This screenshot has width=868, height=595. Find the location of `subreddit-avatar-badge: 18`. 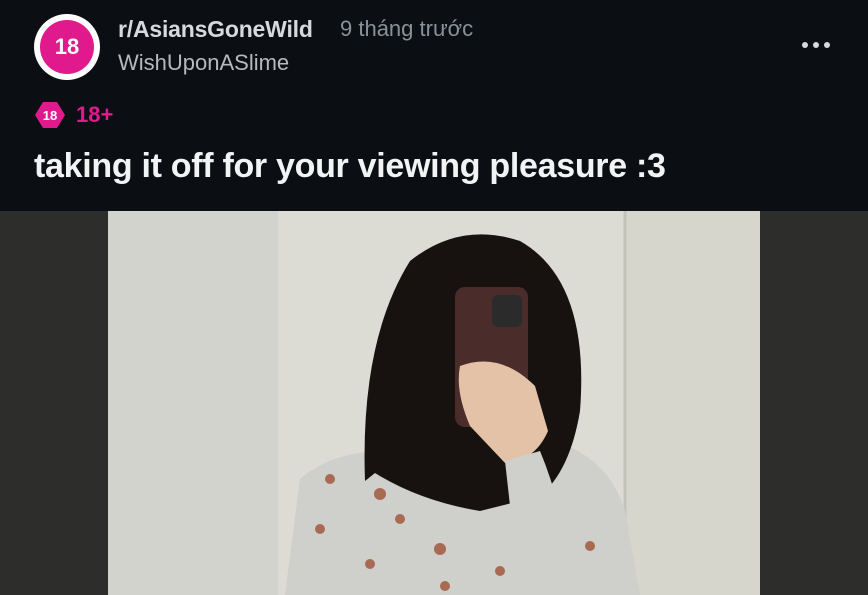

subreddit-avatar-badge: 18 is located at coordinates (67, 47).